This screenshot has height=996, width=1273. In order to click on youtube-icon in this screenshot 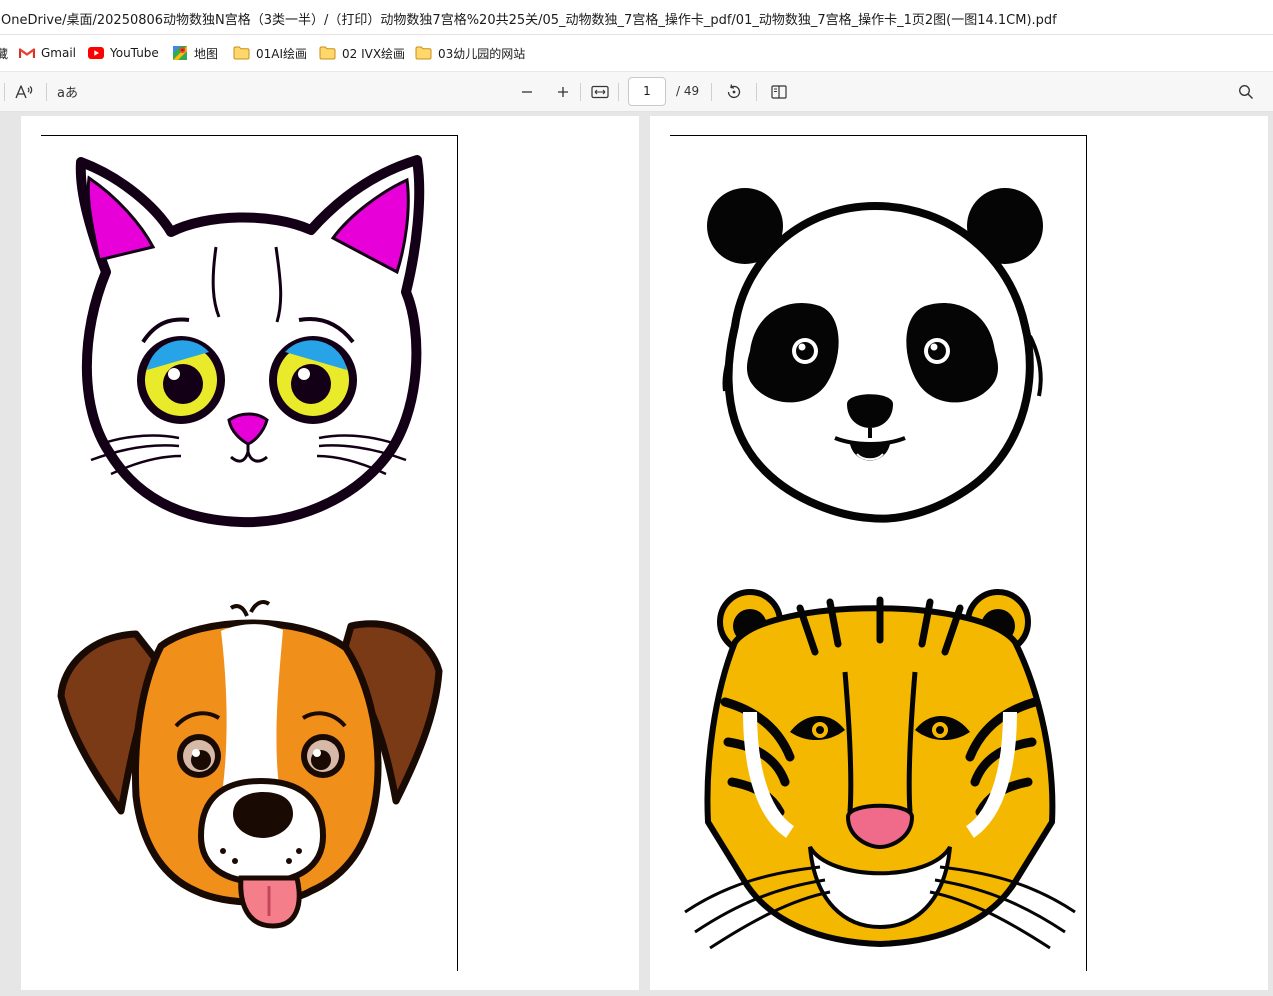, I will do `click(96, 53)`.